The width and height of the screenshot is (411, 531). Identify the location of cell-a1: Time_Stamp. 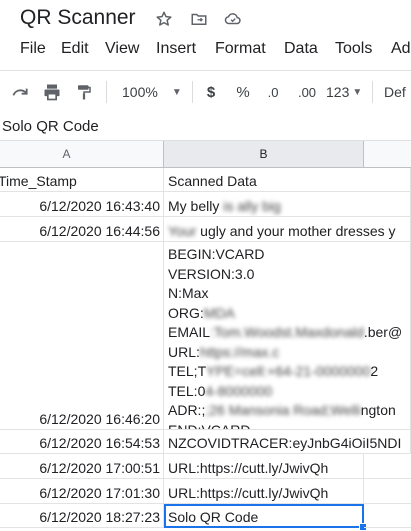
(82, 180).